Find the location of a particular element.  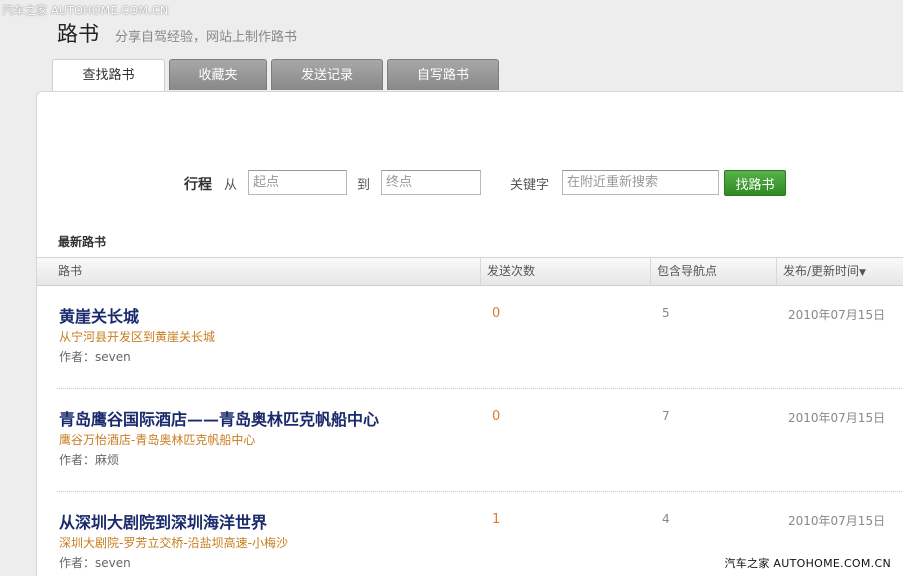

to-label: 到 is located at coordinates (364, 185).